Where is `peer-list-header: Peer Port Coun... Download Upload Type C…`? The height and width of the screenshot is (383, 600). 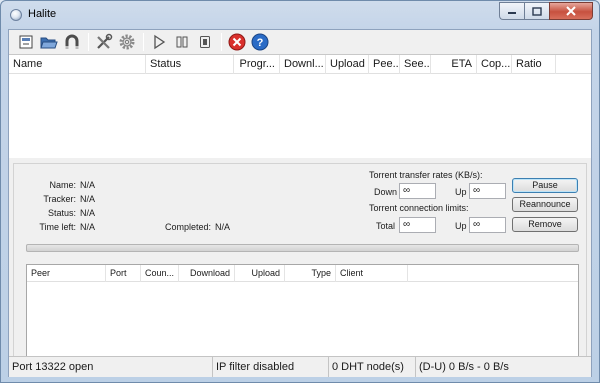 peer-list-header: Peer Port Coun... Download Upload Type C… is located at coordinates (302, 273).